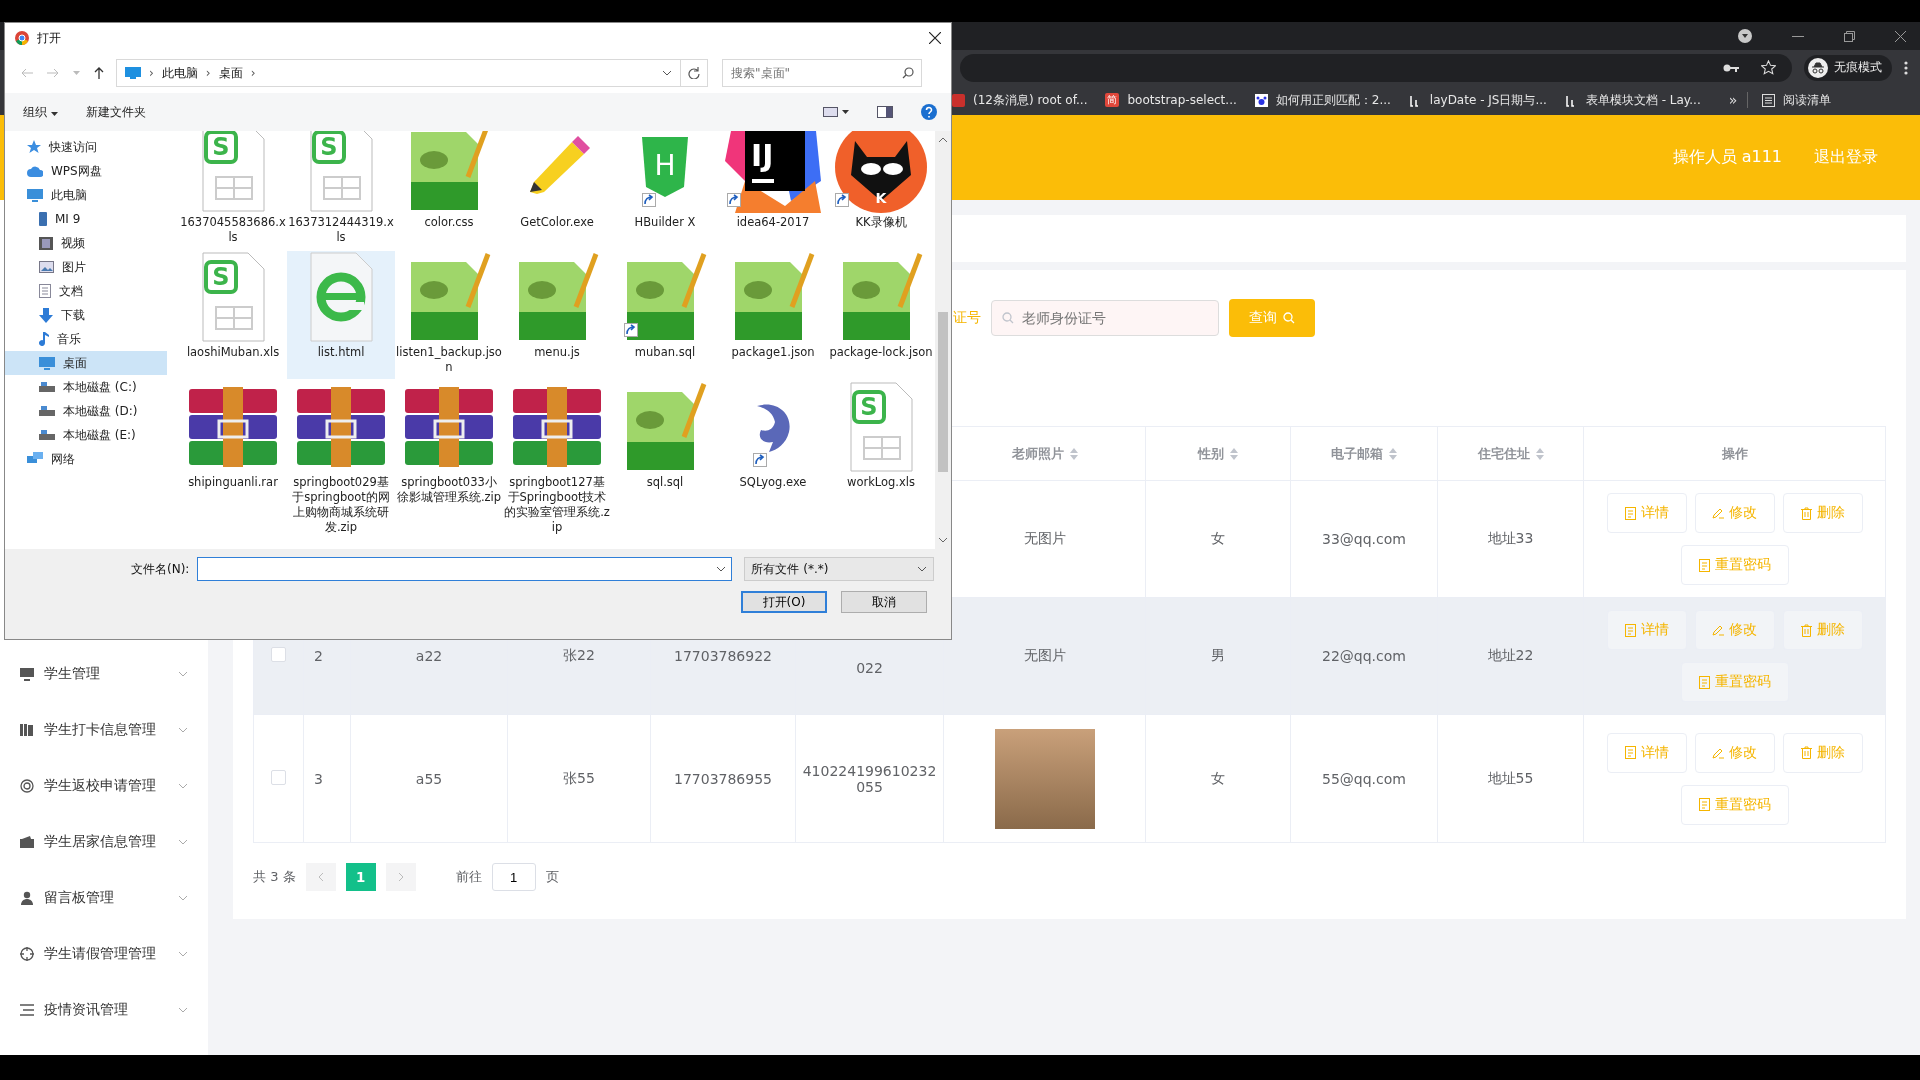 The width and height of the screenshot is (1920, 1080). I want to click on more-bookmarks-button: », so click(1738, 100).